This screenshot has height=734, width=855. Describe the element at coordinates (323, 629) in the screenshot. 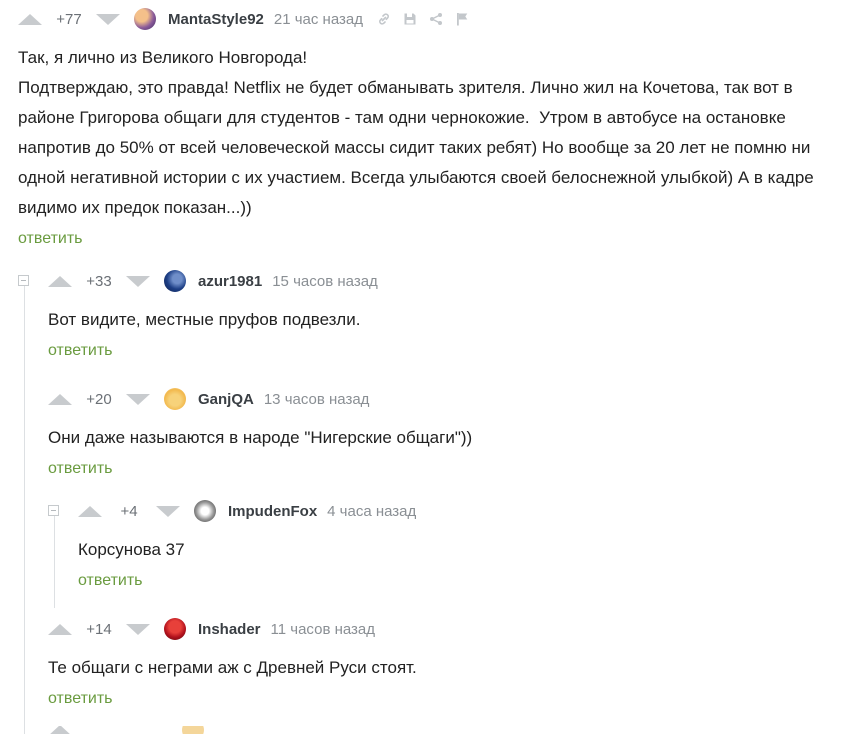

I see `timestamp: 11 часов назад` at that location.